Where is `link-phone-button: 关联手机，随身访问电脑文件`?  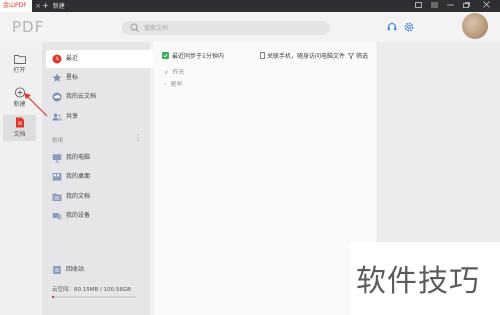
link-phone-button: 关联手机，随身访问电脑文件 is located at coordinates (302, 55).